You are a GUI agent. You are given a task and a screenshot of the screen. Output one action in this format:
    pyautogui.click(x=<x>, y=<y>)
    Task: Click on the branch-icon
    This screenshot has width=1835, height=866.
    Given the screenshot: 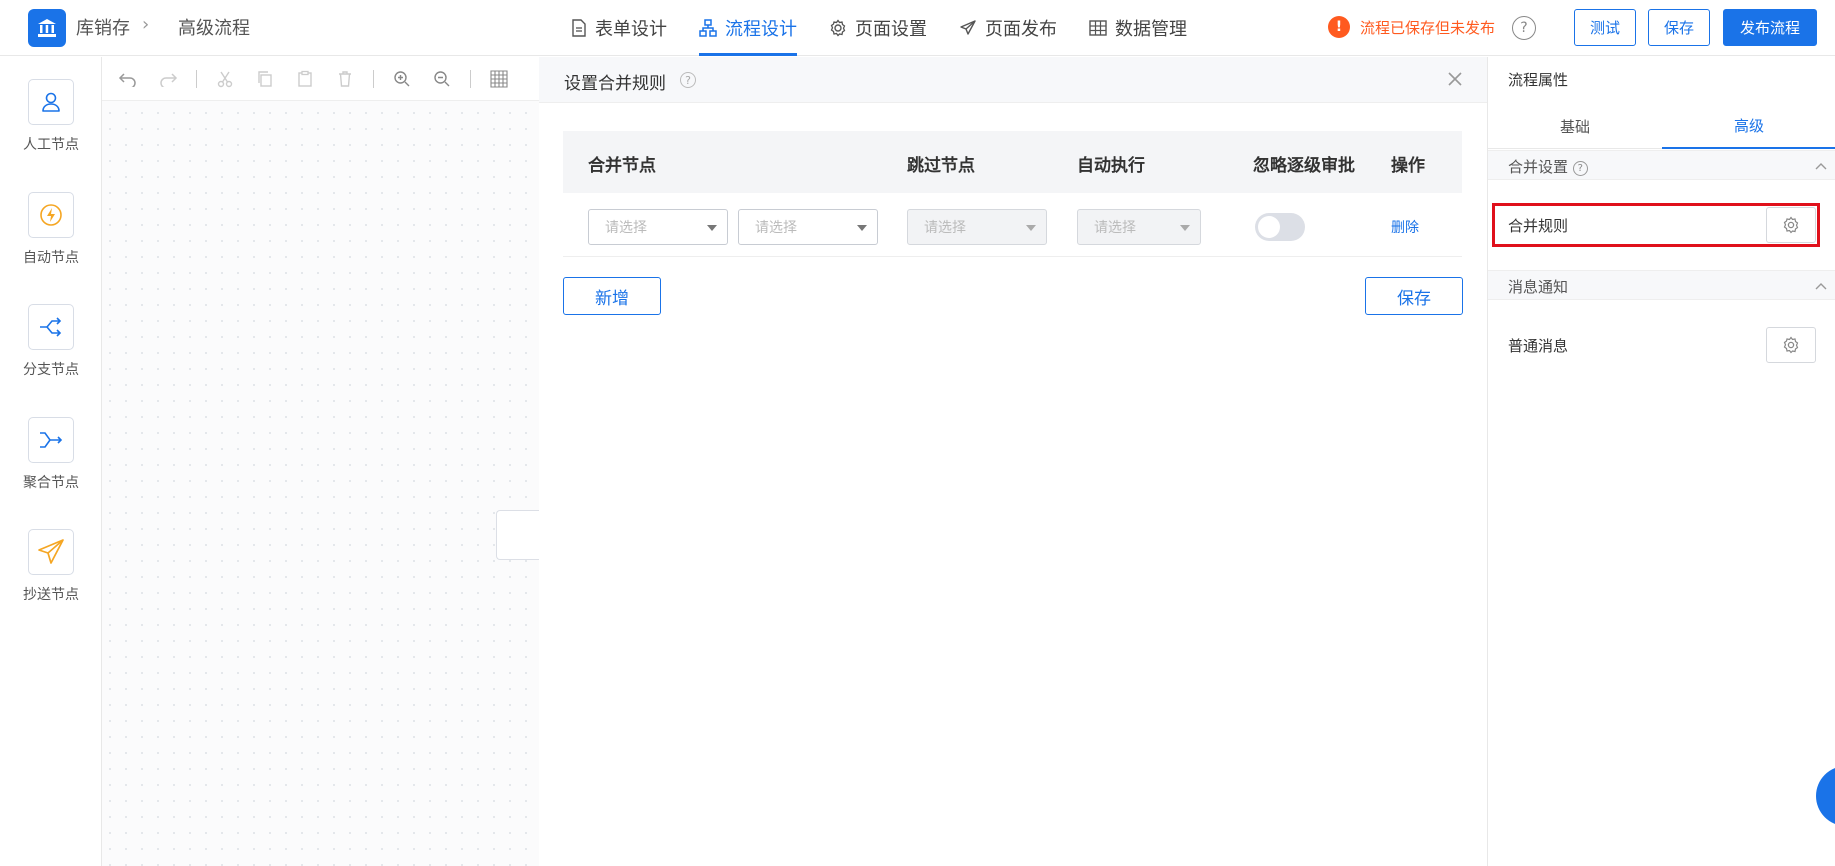 What is the action you would take?
    pyautogui.click(x=51, y=327)
    